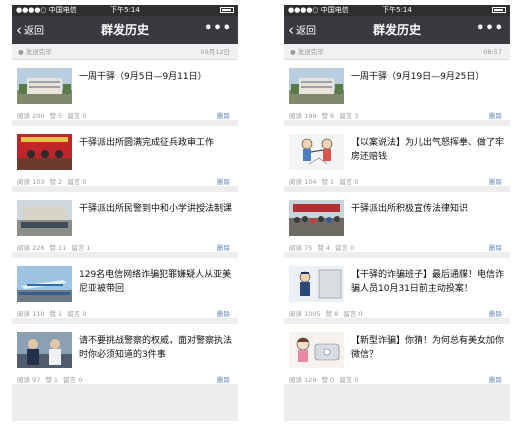 The image size is (516, 427). I want to click on like-count: 赞 11, so click(58, 248).